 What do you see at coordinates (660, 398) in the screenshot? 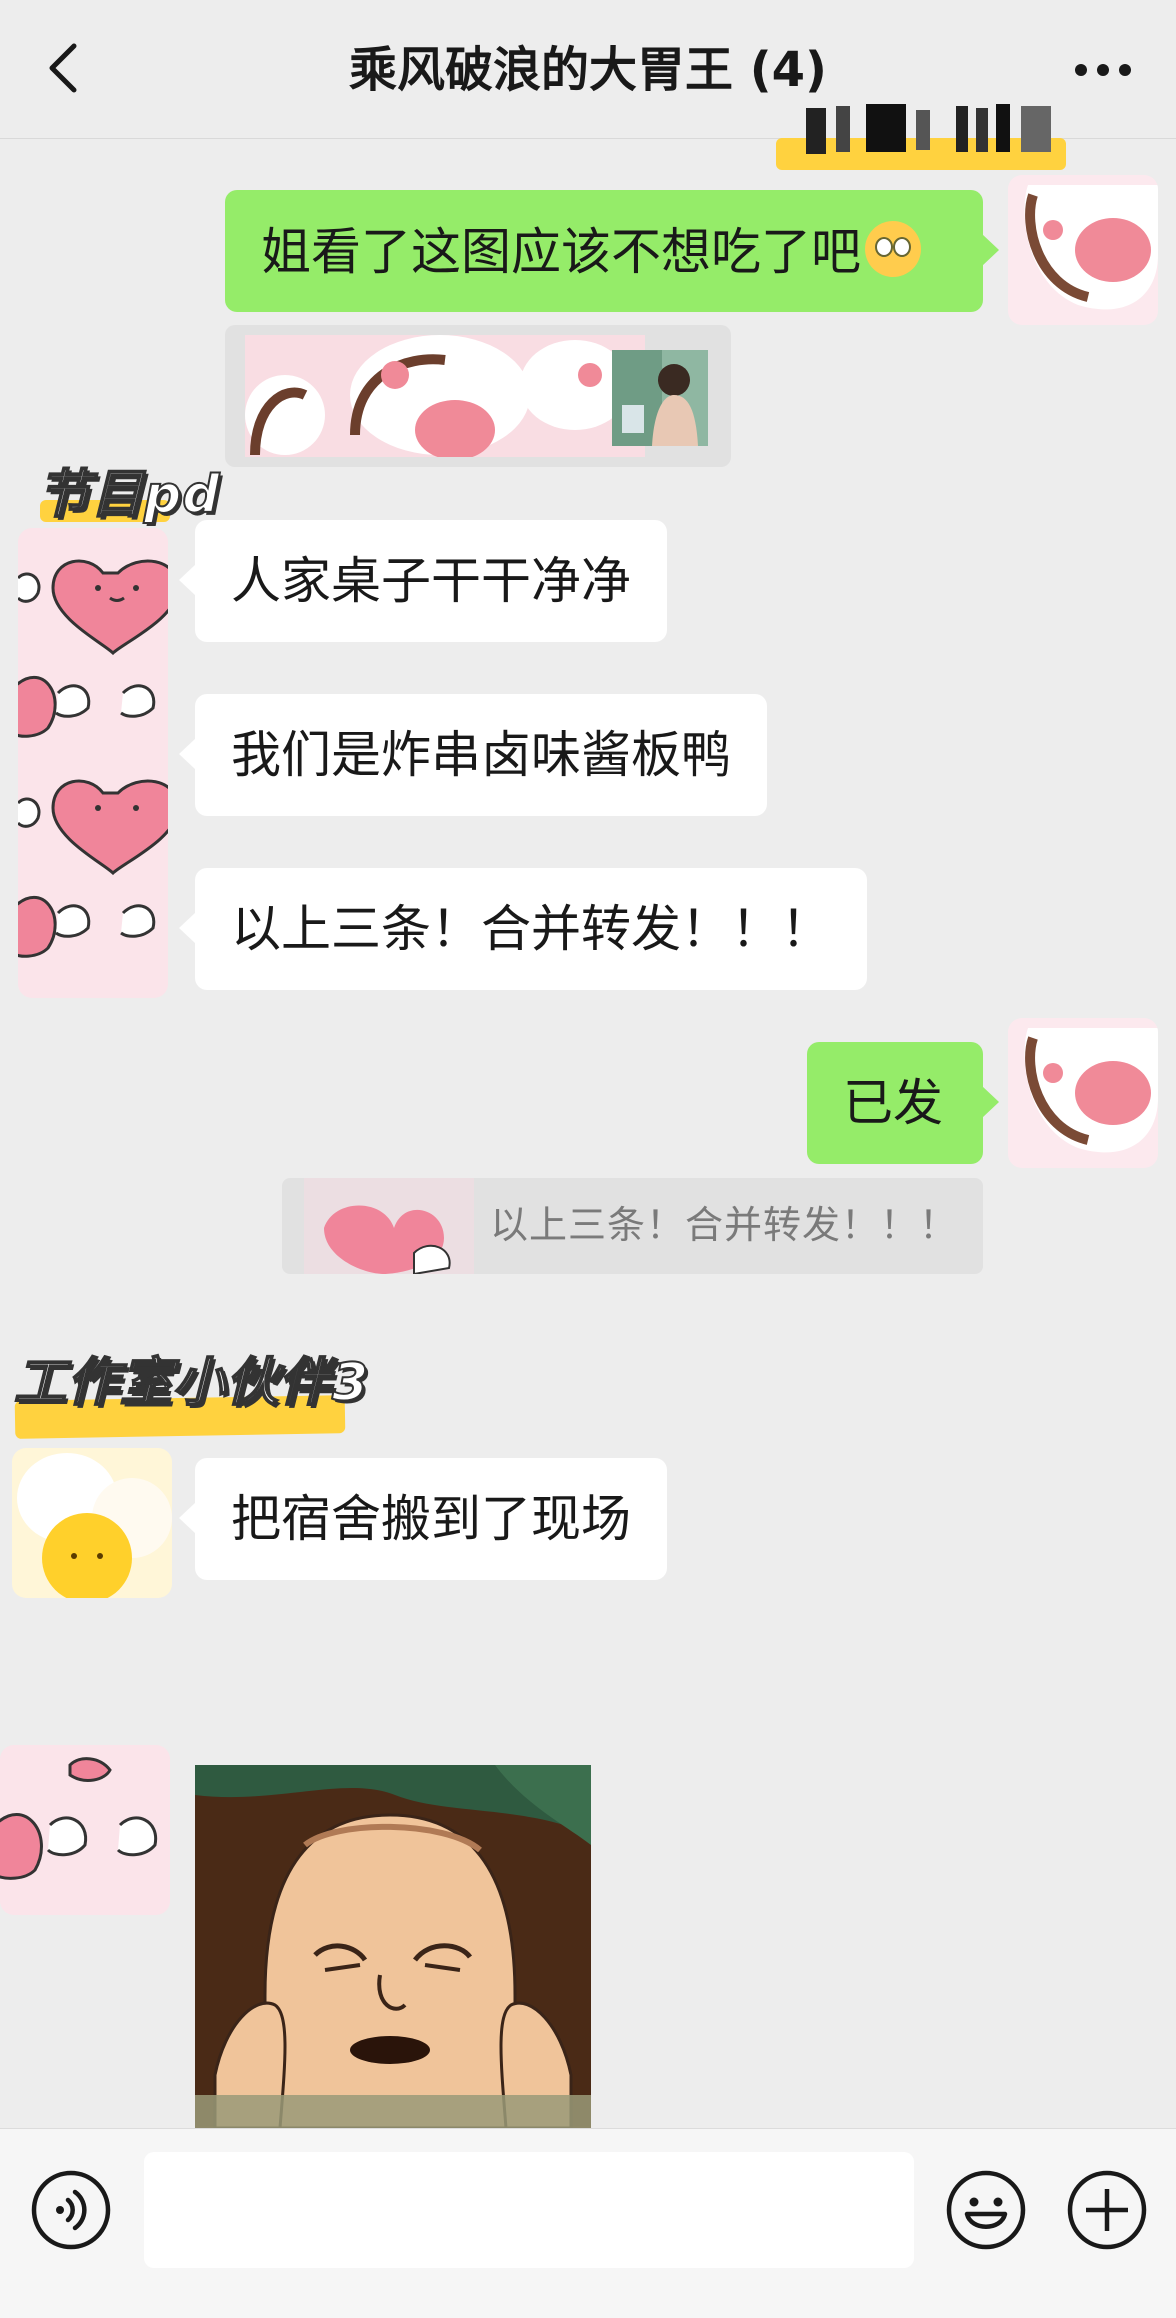
I see `photo-thumbnail` at bounding box center [660, 398].